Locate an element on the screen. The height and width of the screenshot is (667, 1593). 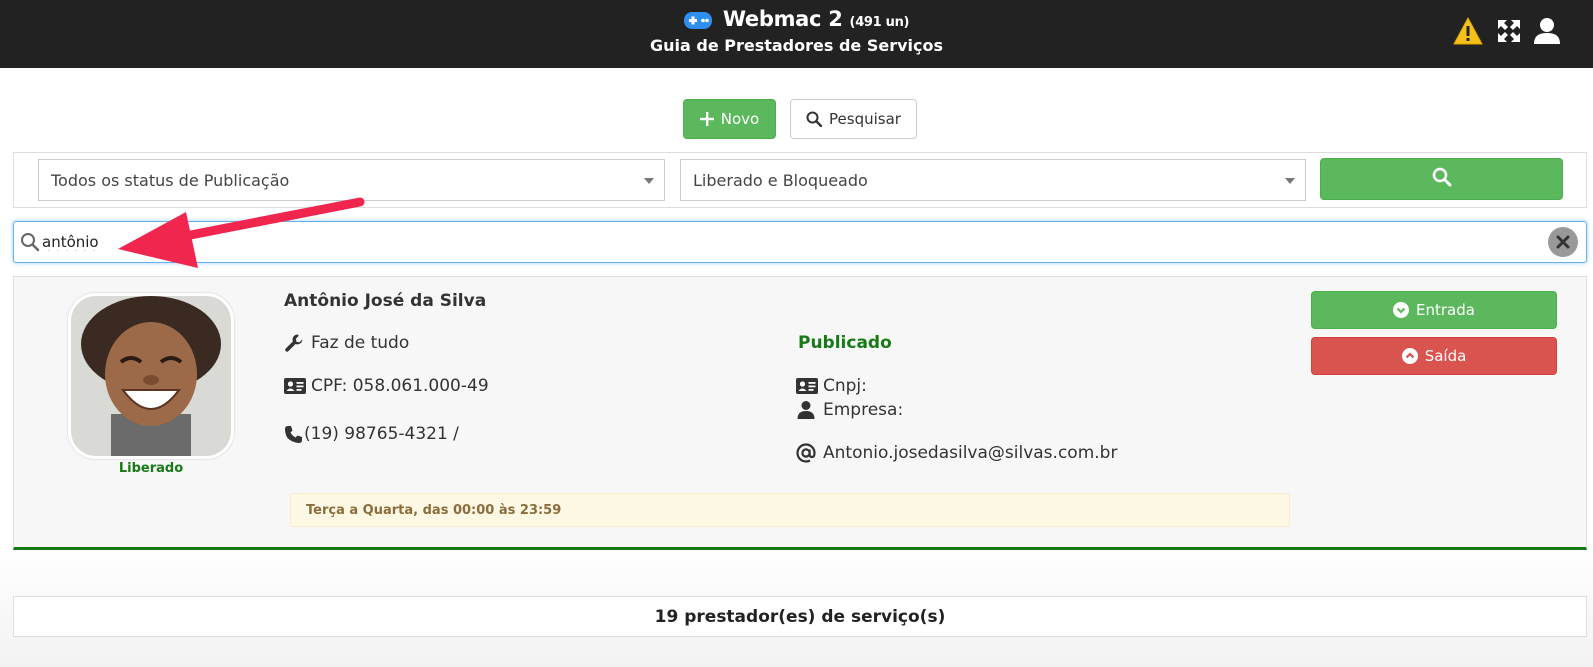
apply-filter-button is located at coordinates (1441, 179).